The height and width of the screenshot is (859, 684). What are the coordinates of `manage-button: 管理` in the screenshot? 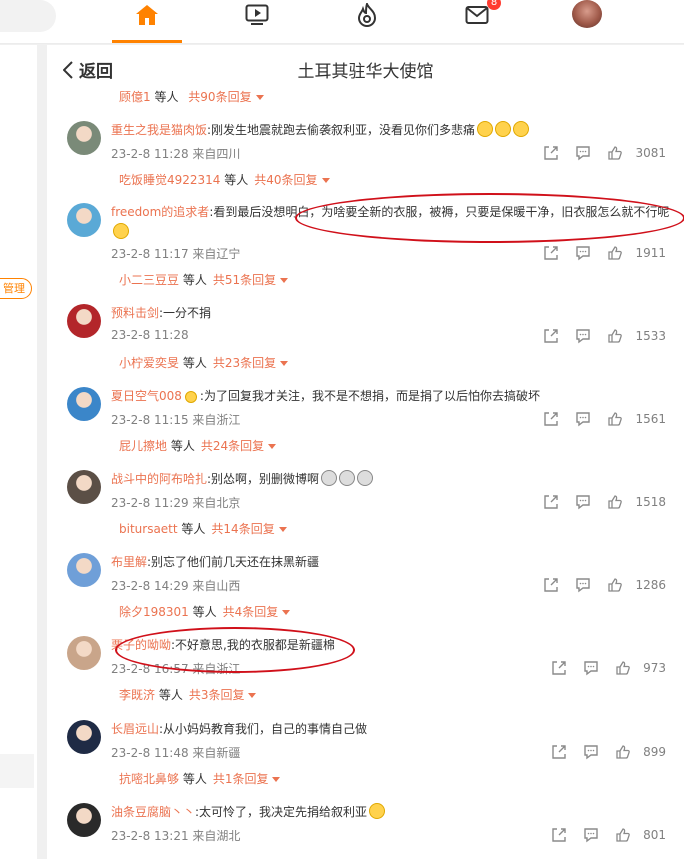 It's located at (16, 288).